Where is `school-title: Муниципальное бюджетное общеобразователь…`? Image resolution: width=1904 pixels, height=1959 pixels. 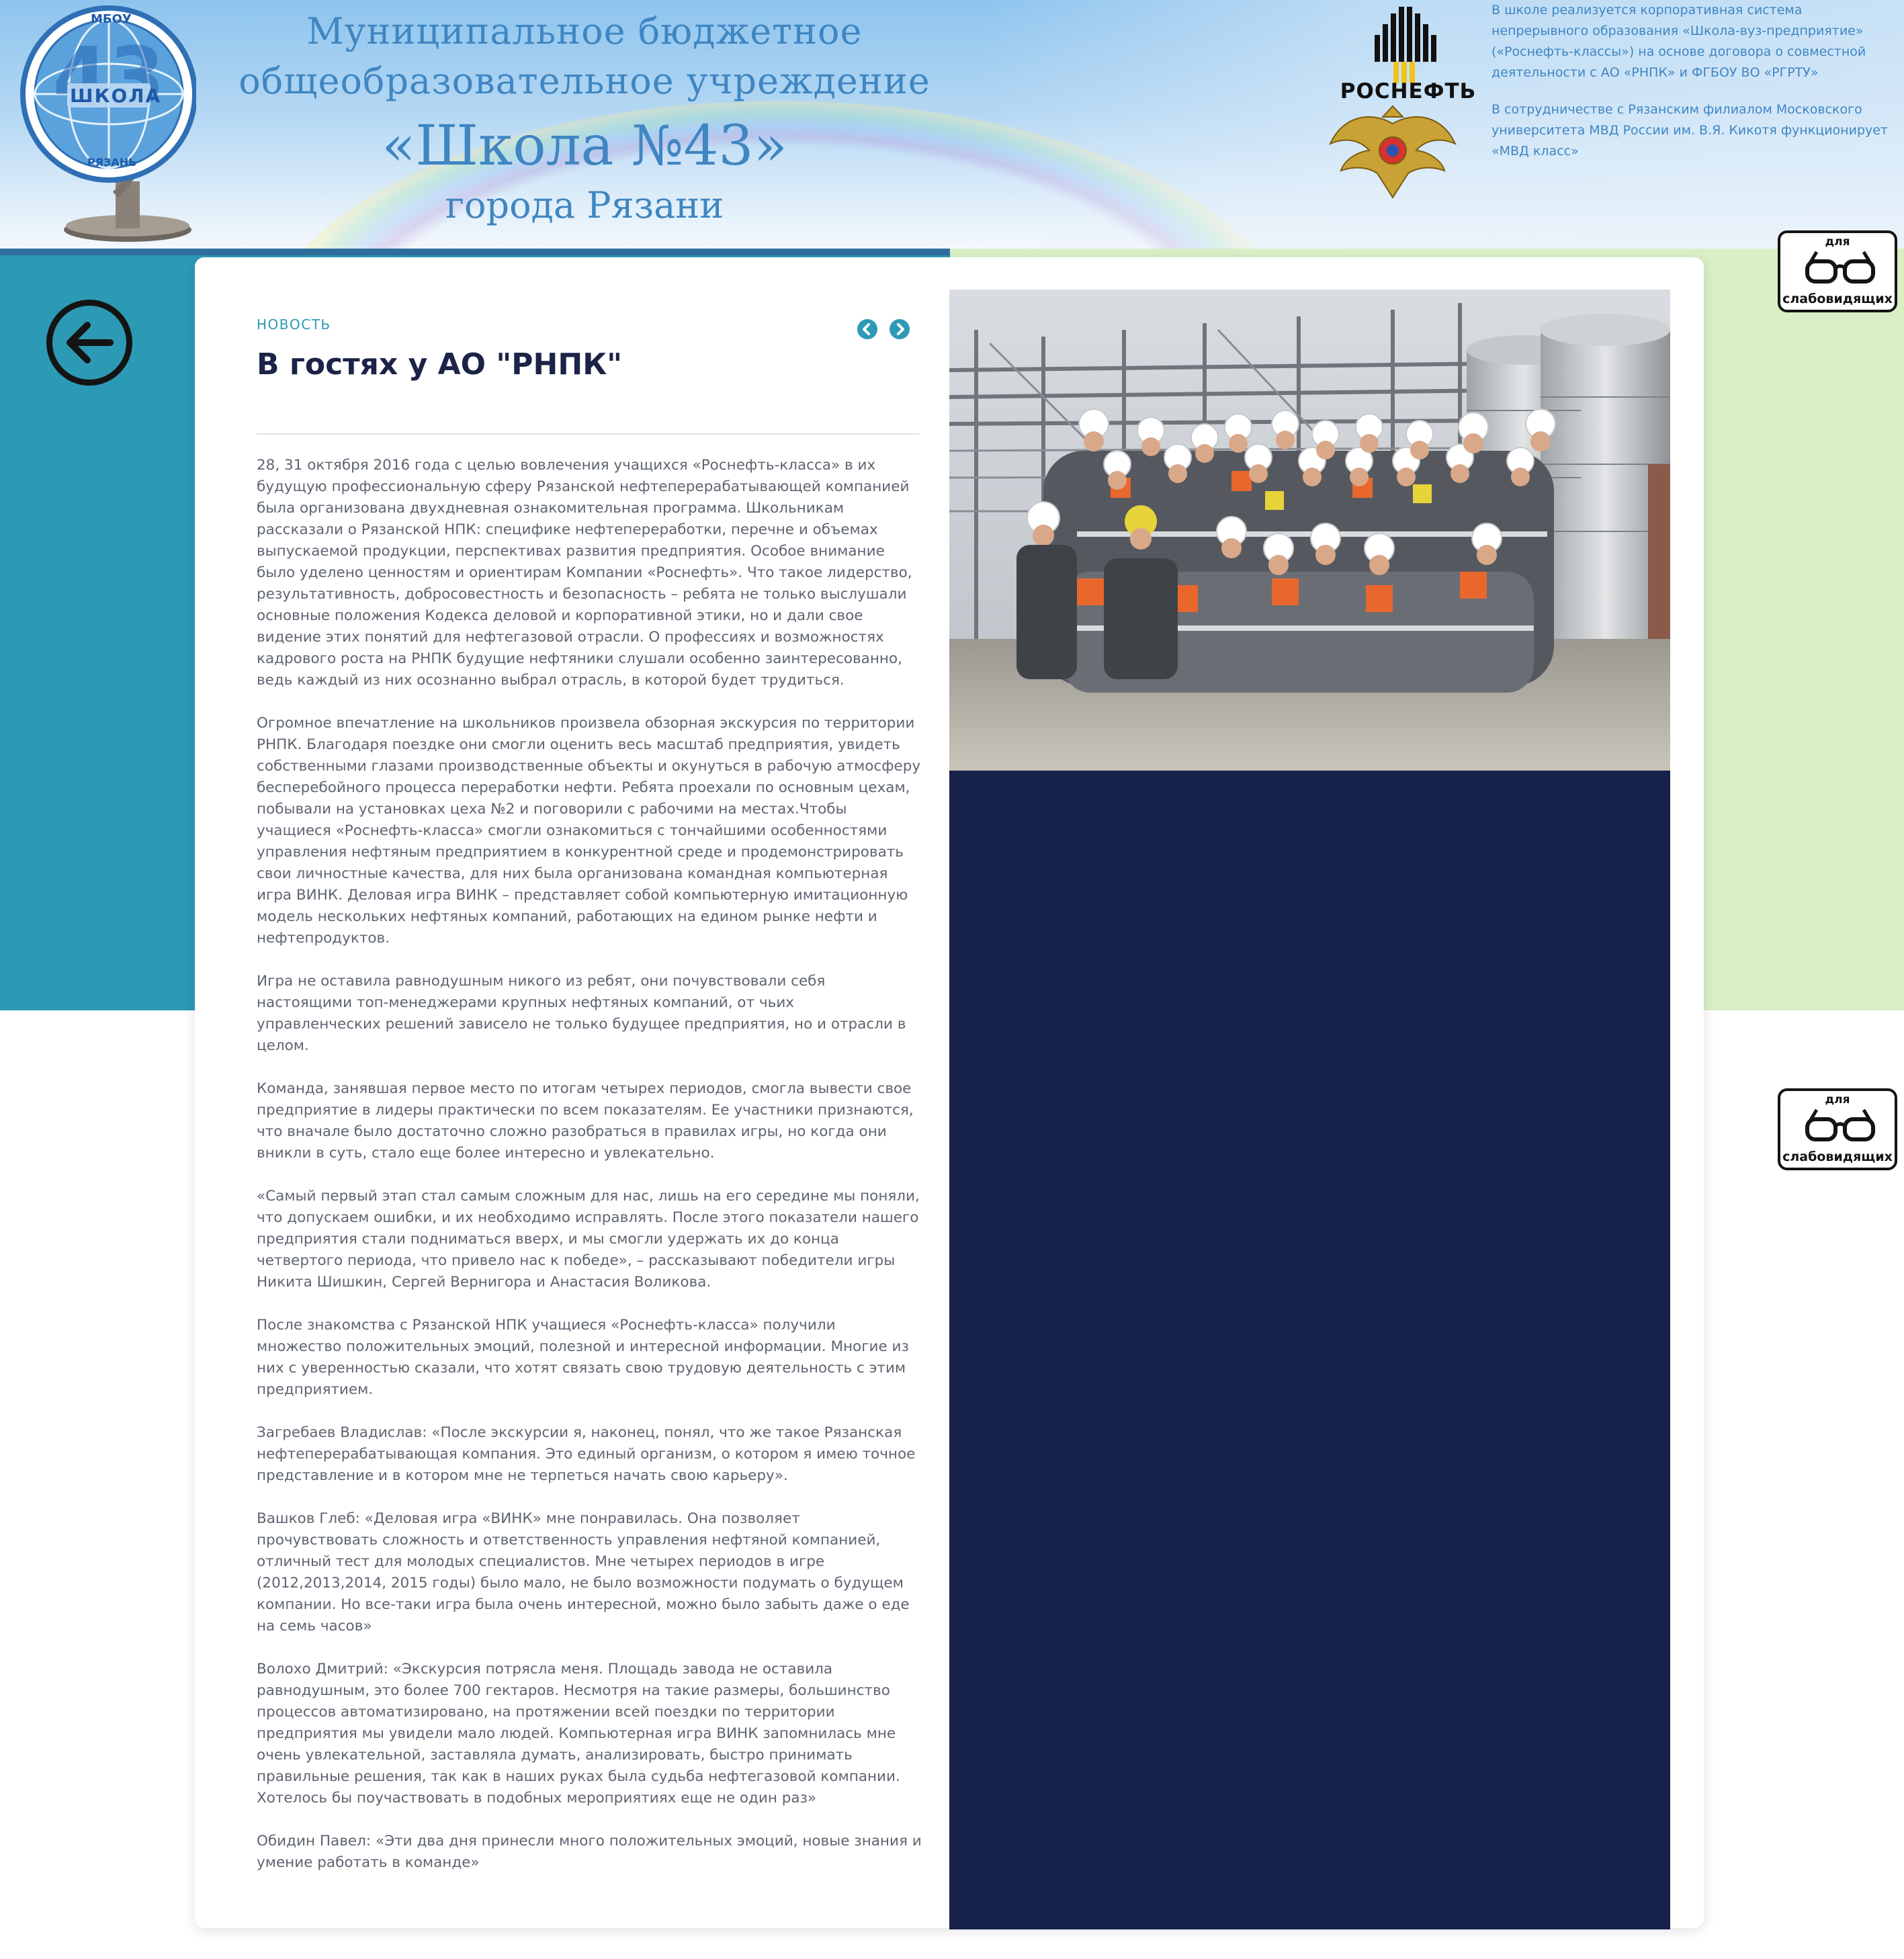 school-title: Муниципальное бюджетное общеобразователь… is located at coordinates (585, 117).